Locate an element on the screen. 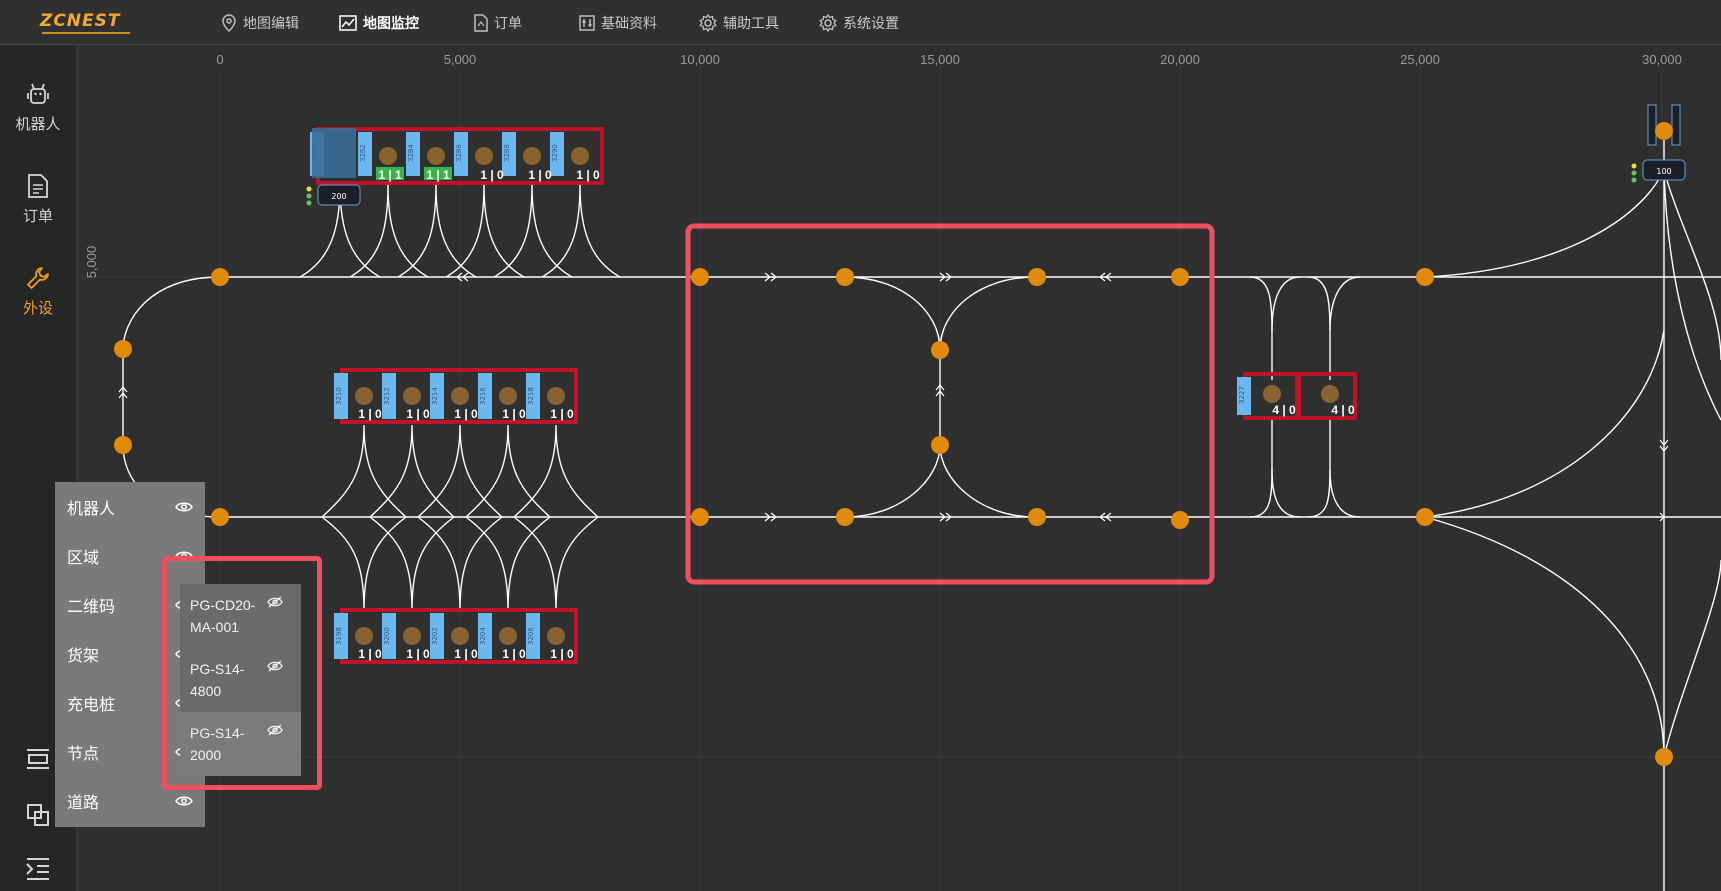 This screenshot has width=1721, height=891. map-pin-icon is located at coordinates (229, 23).